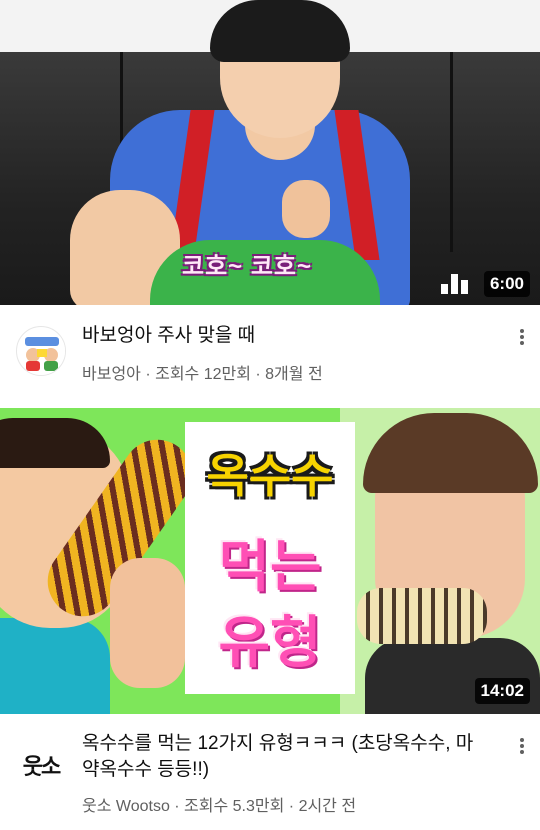 This screenshot has height=830, width=540. What do you see at coordinates (283, 336) in the screenshot?
I see `video-title: 바보엉아 주사 맞을 때` at bounding box center [283, 336].